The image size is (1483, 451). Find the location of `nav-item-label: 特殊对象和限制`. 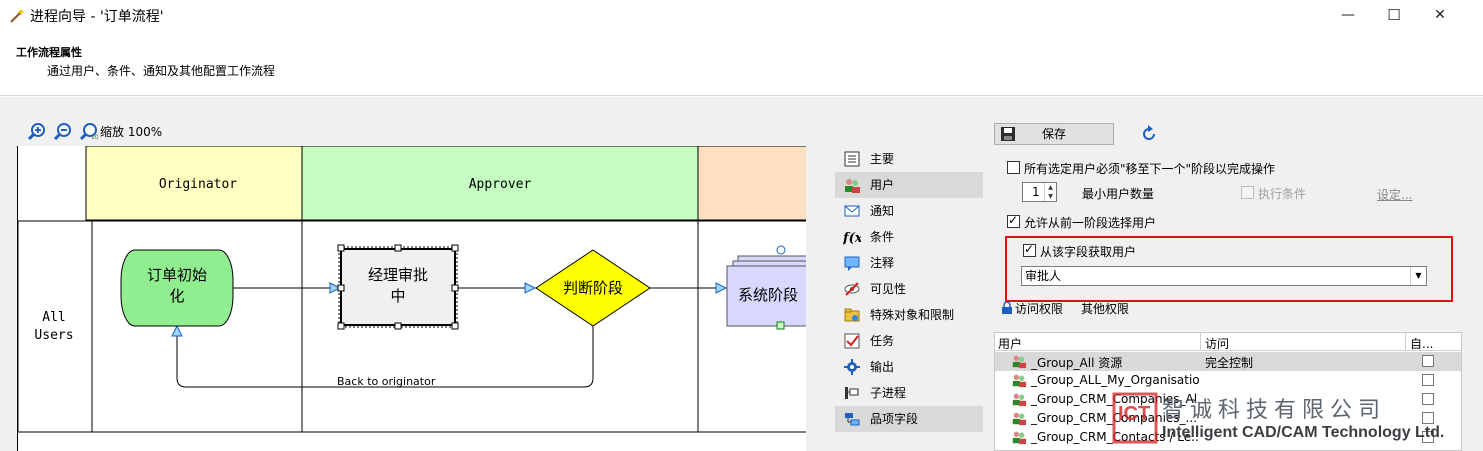

nav-item-label: 特殊对象和限制 is located at coordinates (912, 315).